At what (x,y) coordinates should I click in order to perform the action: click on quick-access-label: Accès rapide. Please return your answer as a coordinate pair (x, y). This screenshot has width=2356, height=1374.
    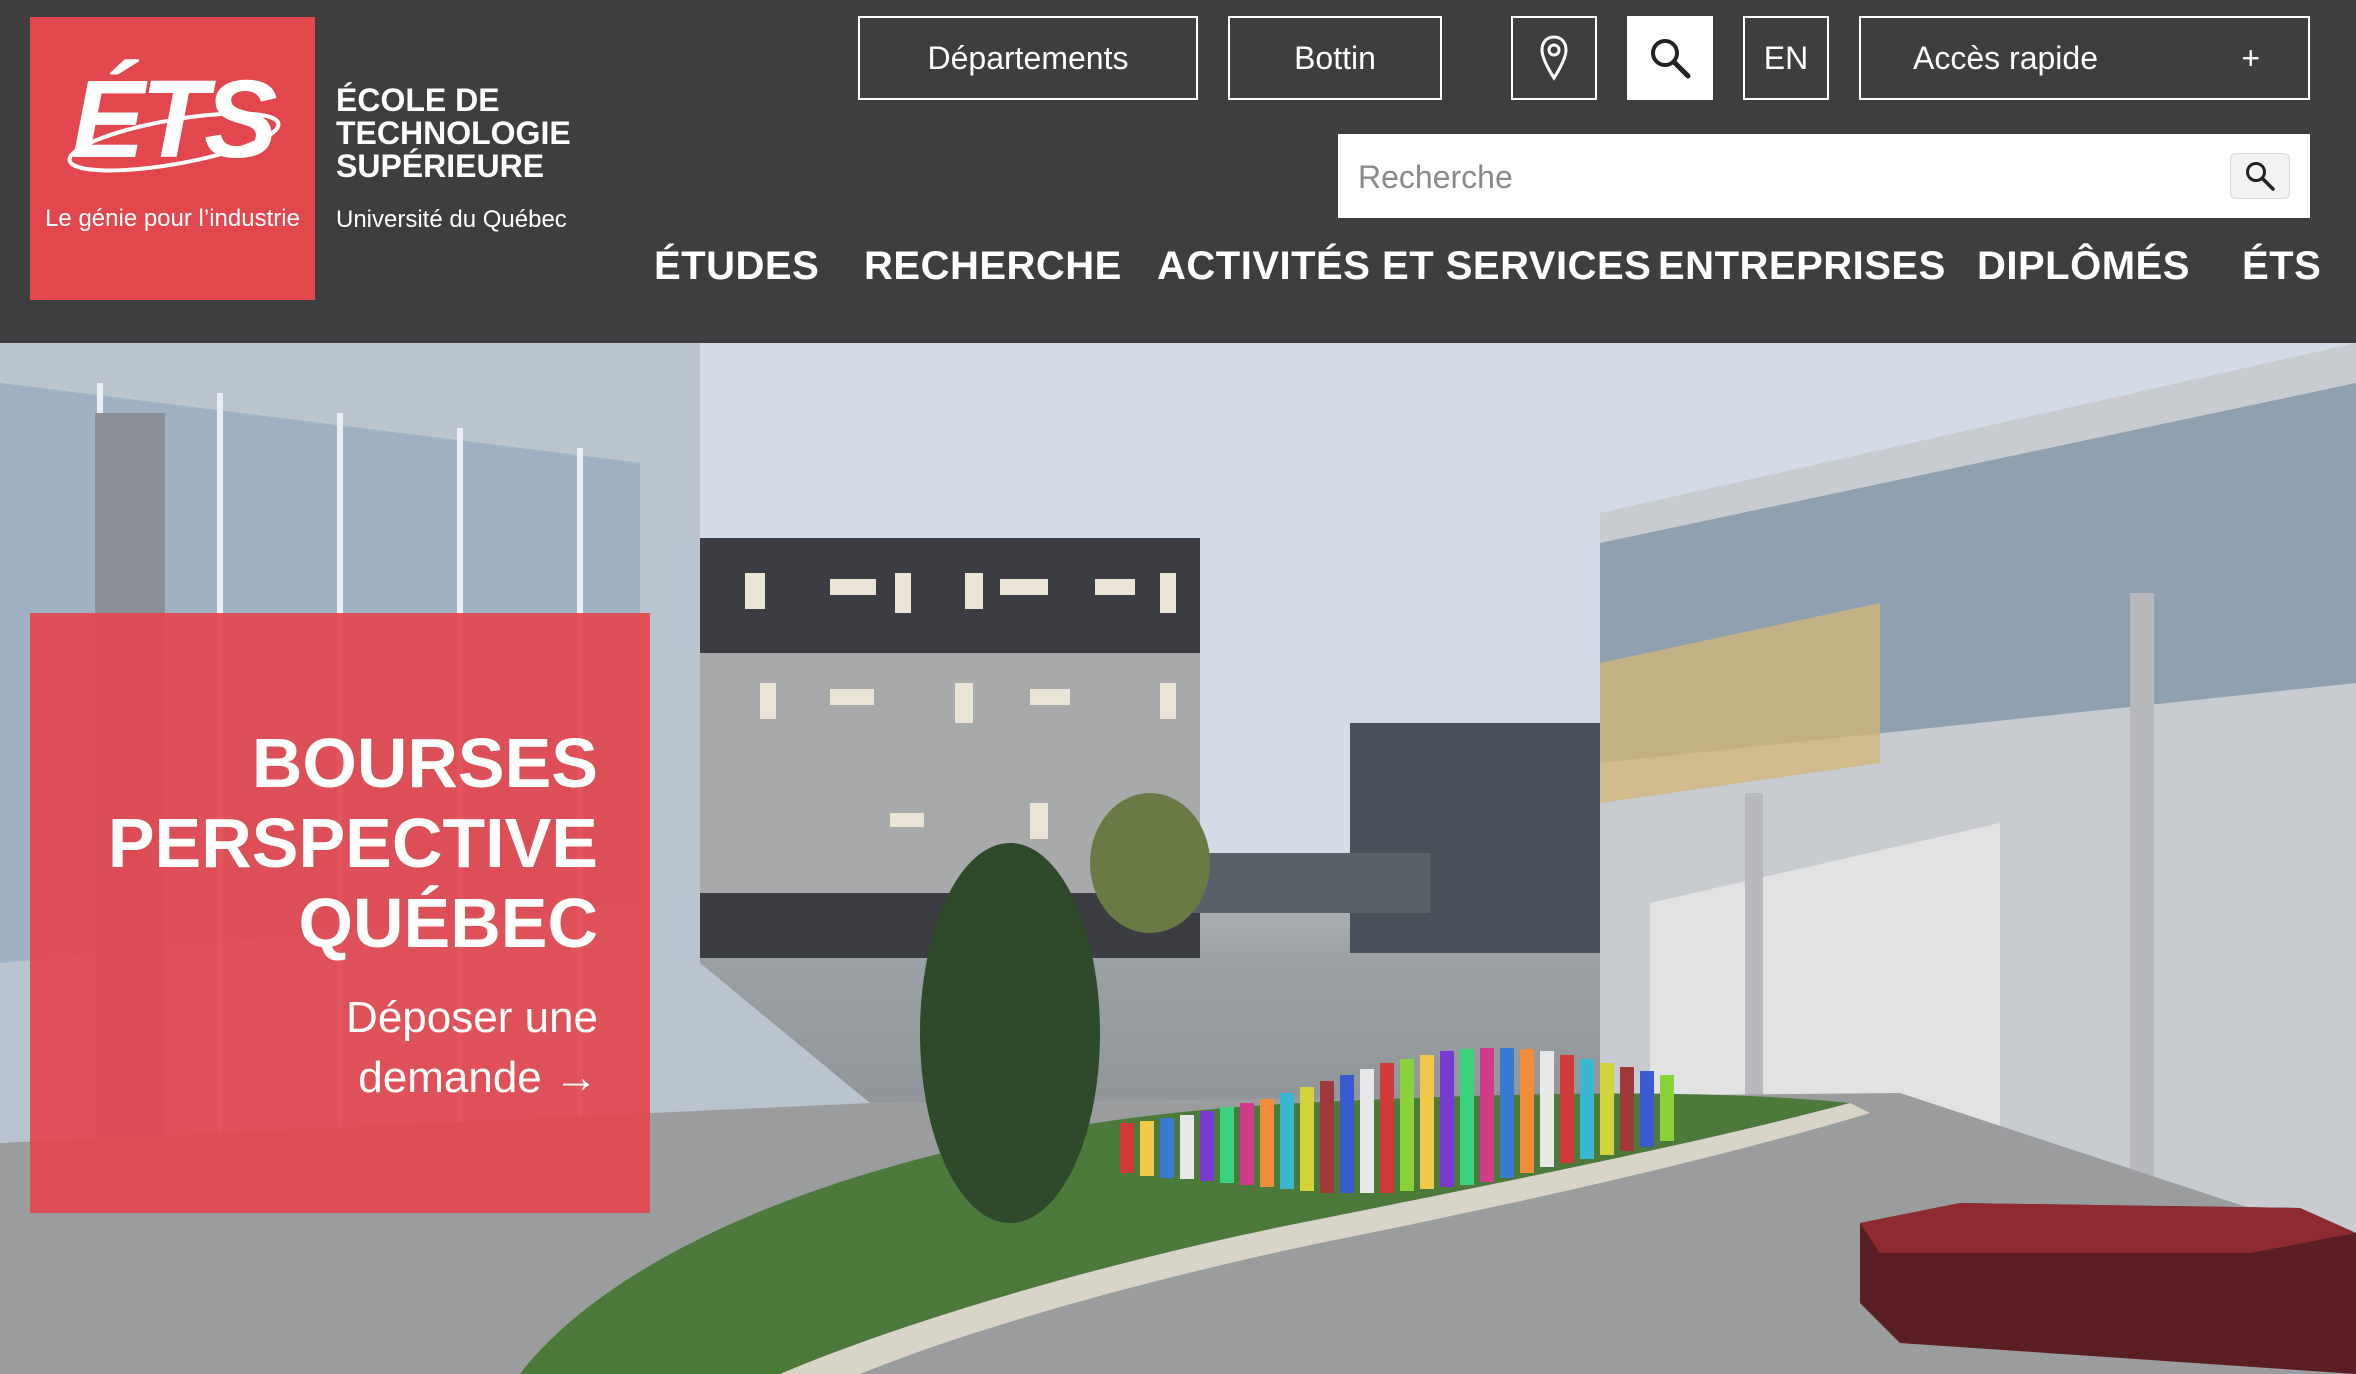
    Looking at the image, I should click on (2005, 57).